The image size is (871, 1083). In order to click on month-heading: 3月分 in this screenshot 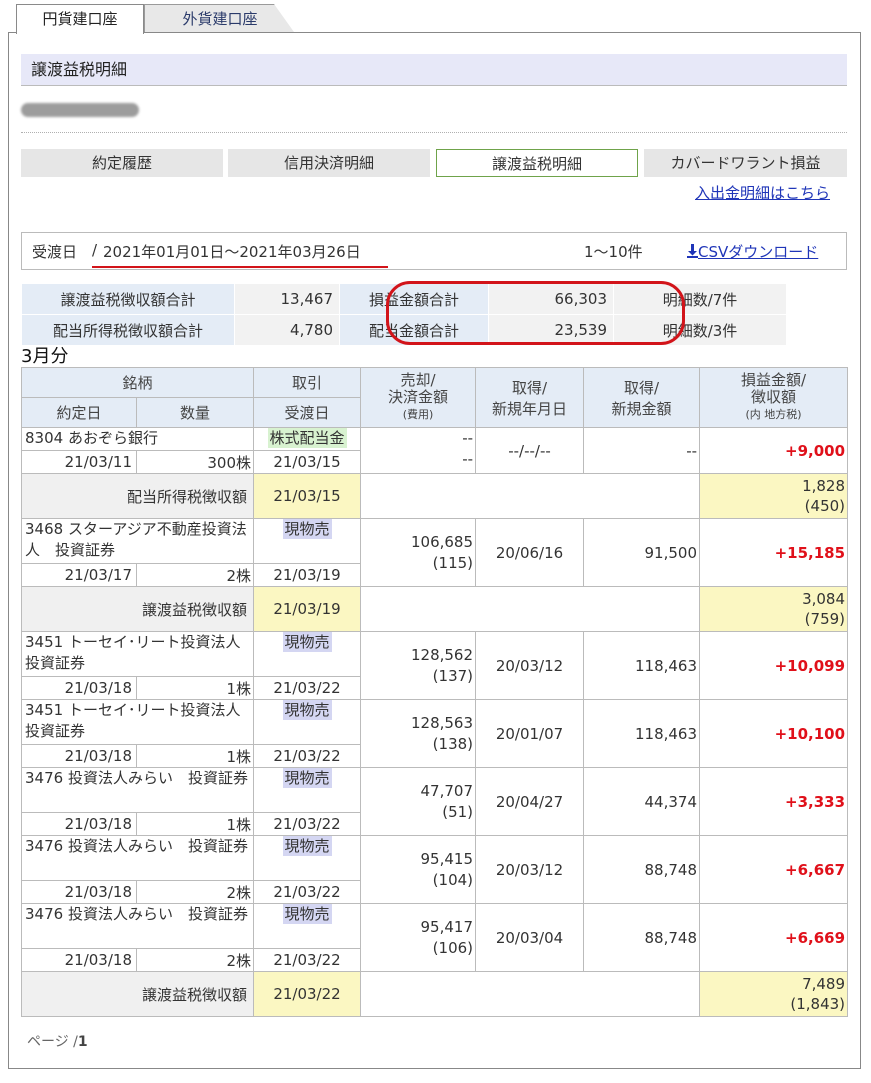, I will do `click(45, 356)`.